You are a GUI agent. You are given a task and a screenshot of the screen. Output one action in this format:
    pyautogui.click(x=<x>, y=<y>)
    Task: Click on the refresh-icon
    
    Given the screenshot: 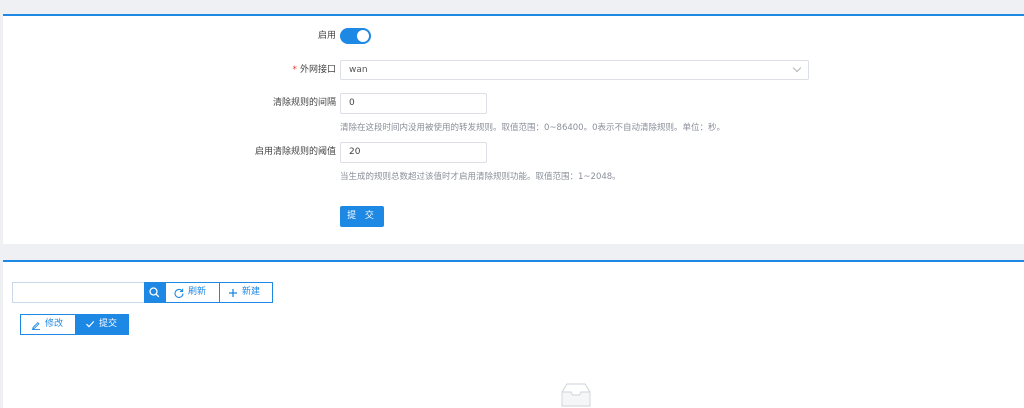 What is the action you would take?
    pyautogui.click(x=179, y=293)
    